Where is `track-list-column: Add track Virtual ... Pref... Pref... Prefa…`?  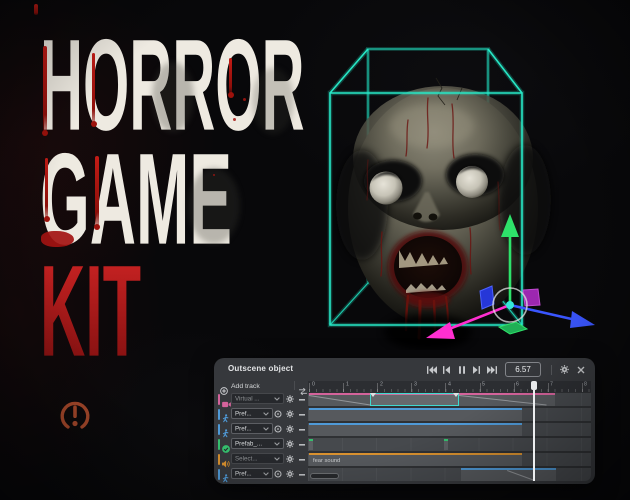
track-list-column: Add track Virtual ... Pref... Pref... Prefa… is located at coordinates (263, 432).